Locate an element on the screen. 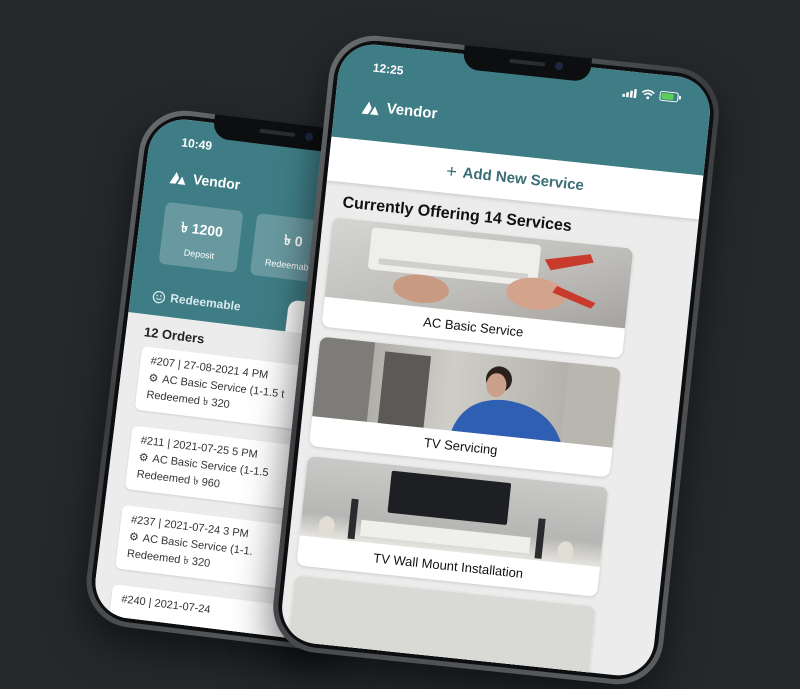 The image size is (800, 689). status-icons is located at coordinates (652, 95).